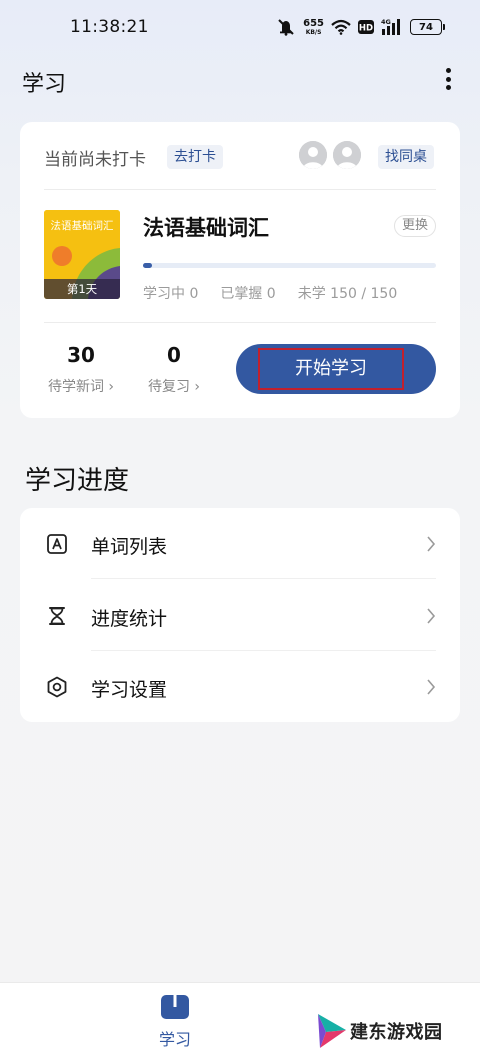  I want to click on status-bar: 11:38:21 655 KB/S HD 4G 74, so click(240, 28).